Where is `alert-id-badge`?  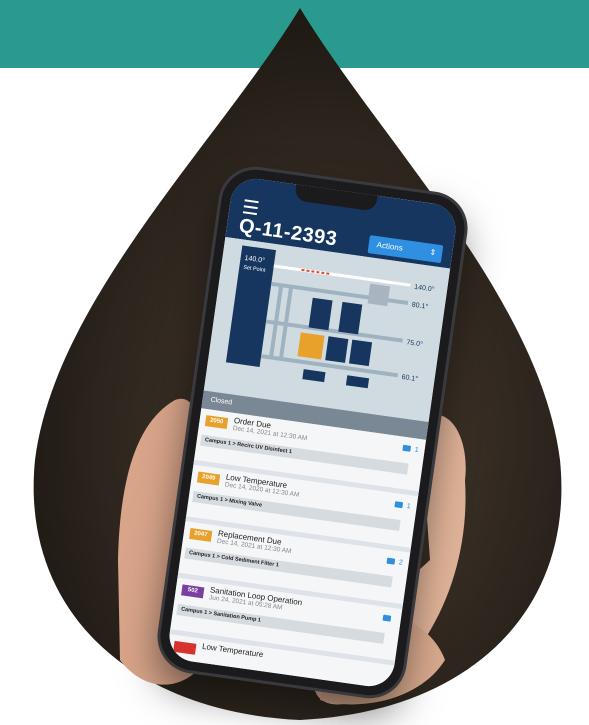 alert-id-badge is located at coordinates (185, 647).